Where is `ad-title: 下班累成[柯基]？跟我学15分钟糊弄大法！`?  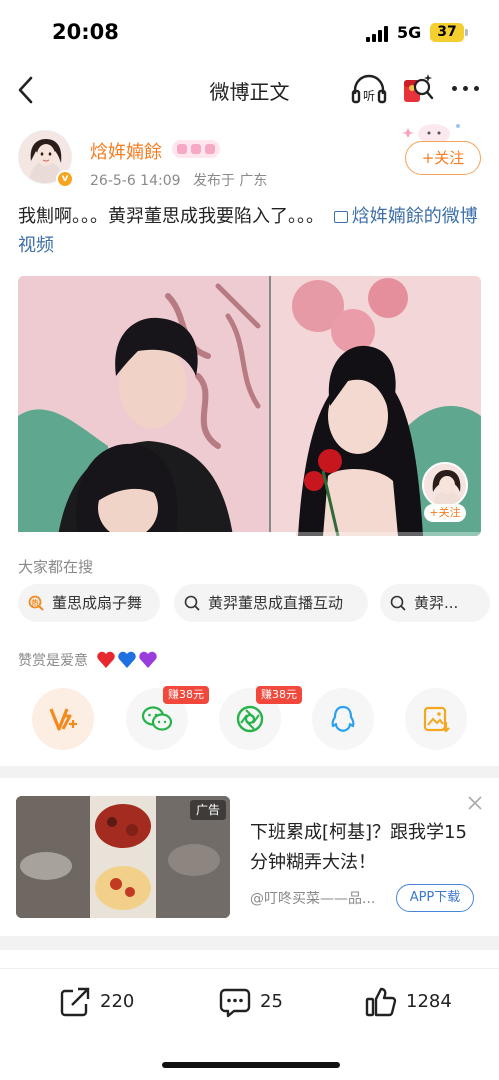 ad-title: 下班累成[柯基]？跟我学15分钟糊弄大法！ is located at coordinates (366, 848).